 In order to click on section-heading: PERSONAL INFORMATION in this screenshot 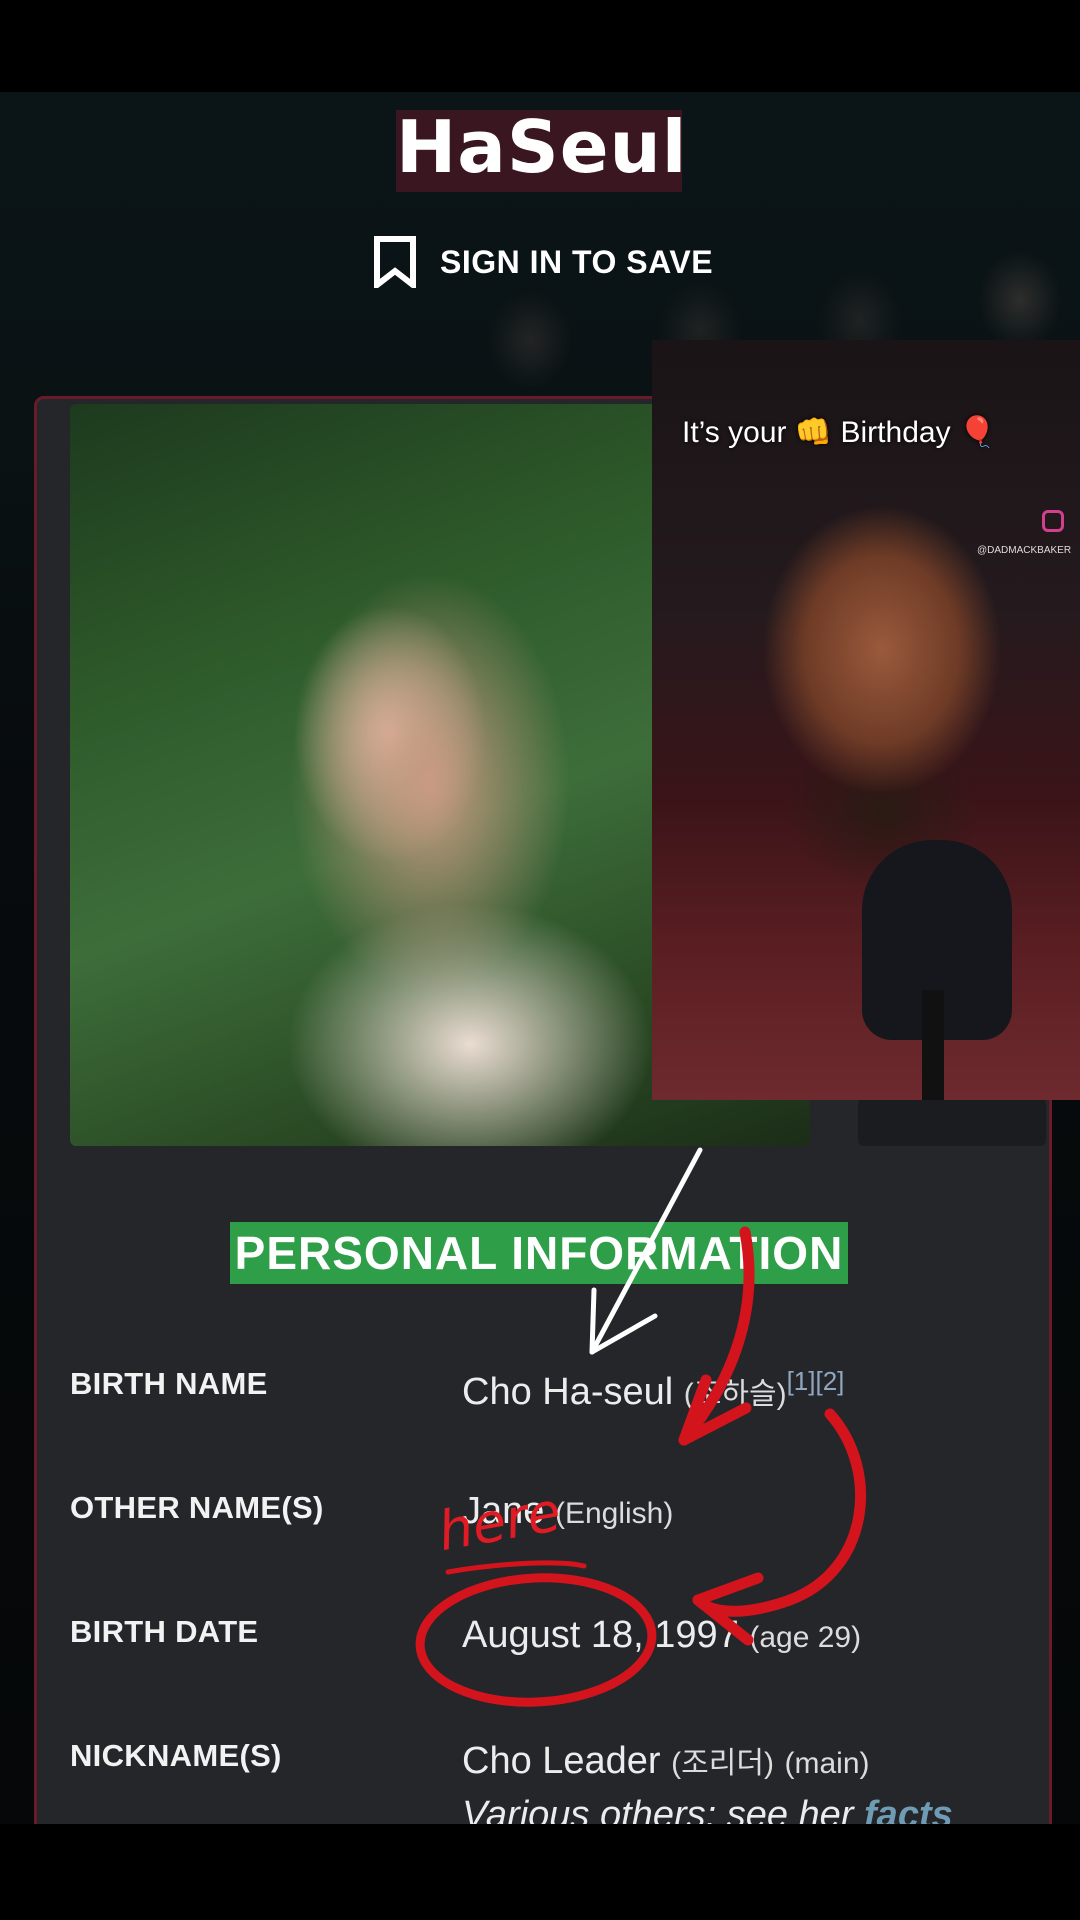, I will do `click(539, 1253)`.